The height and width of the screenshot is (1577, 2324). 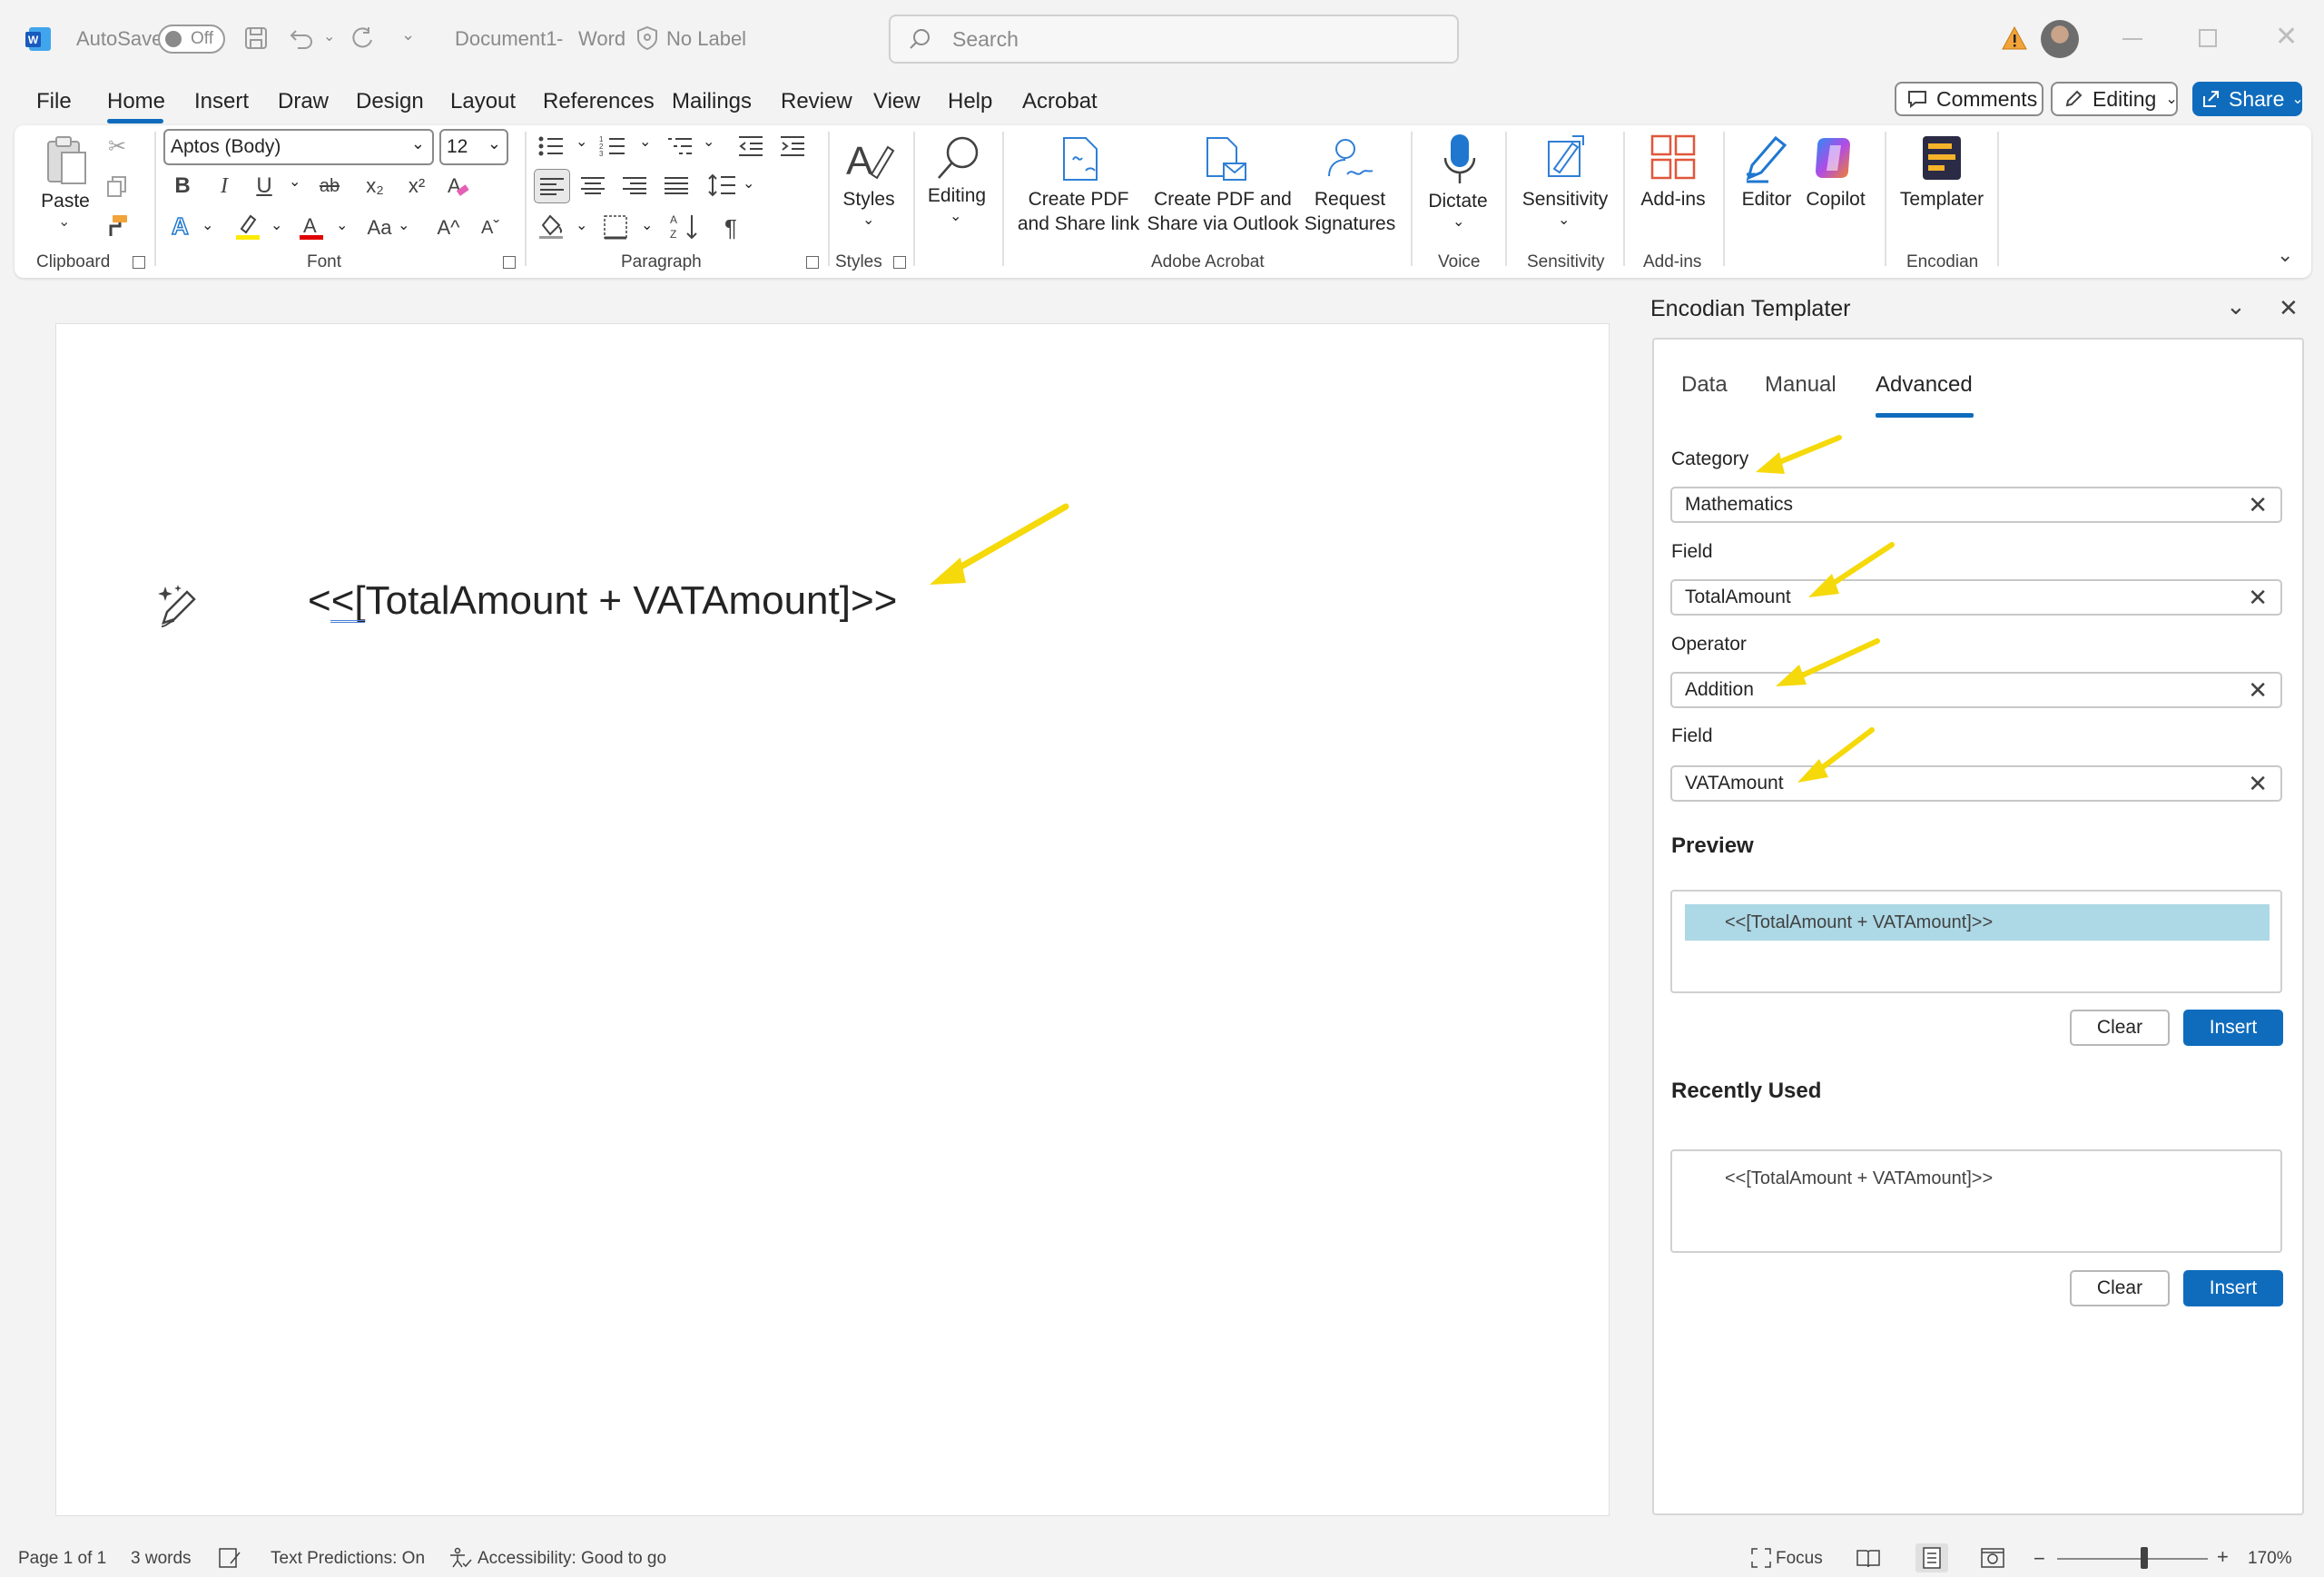 What do you see at coordinates (54, 102) in the screenshot?
I see `tab-file: File` at bounding box center [54, 102].